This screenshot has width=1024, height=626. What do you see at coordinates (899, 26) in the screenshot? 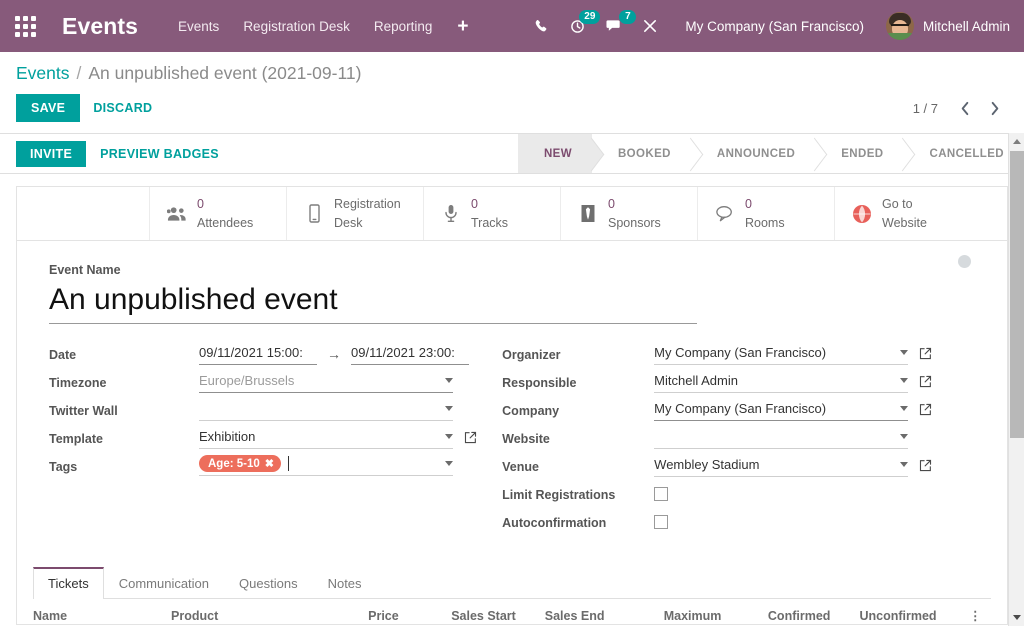
I see `avatar` at bounding box center [899, 26].